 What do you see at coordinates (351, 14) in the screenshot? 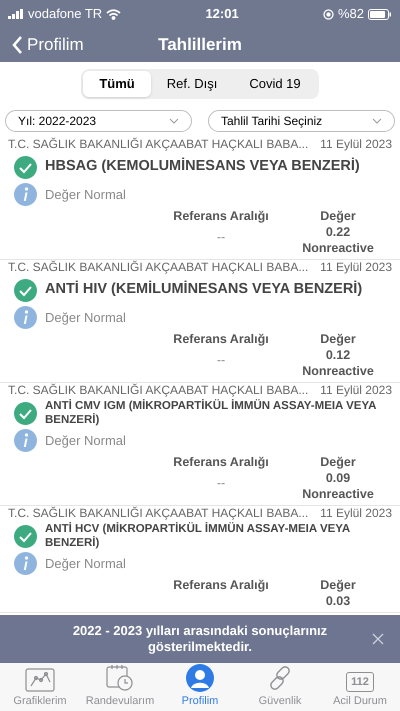
I see `battery-percent: %82` at bounding box center [351, 14].